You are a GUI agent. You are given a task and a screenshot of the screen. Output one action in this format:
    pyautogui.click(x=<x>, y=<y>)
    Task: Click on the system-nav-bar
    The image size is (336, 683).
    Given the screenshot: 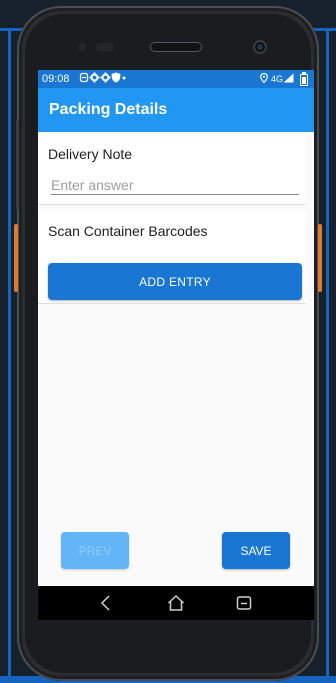 What is the action you would take?
    pyautogui.click(x=176, y=603)
    